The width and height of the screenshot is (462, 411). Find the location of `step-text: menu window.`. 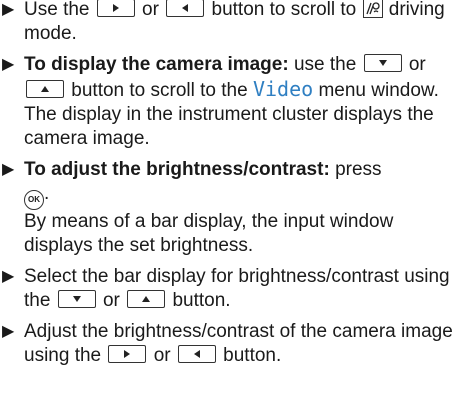

step-text: menu window. is located at coordinates (378, 90).